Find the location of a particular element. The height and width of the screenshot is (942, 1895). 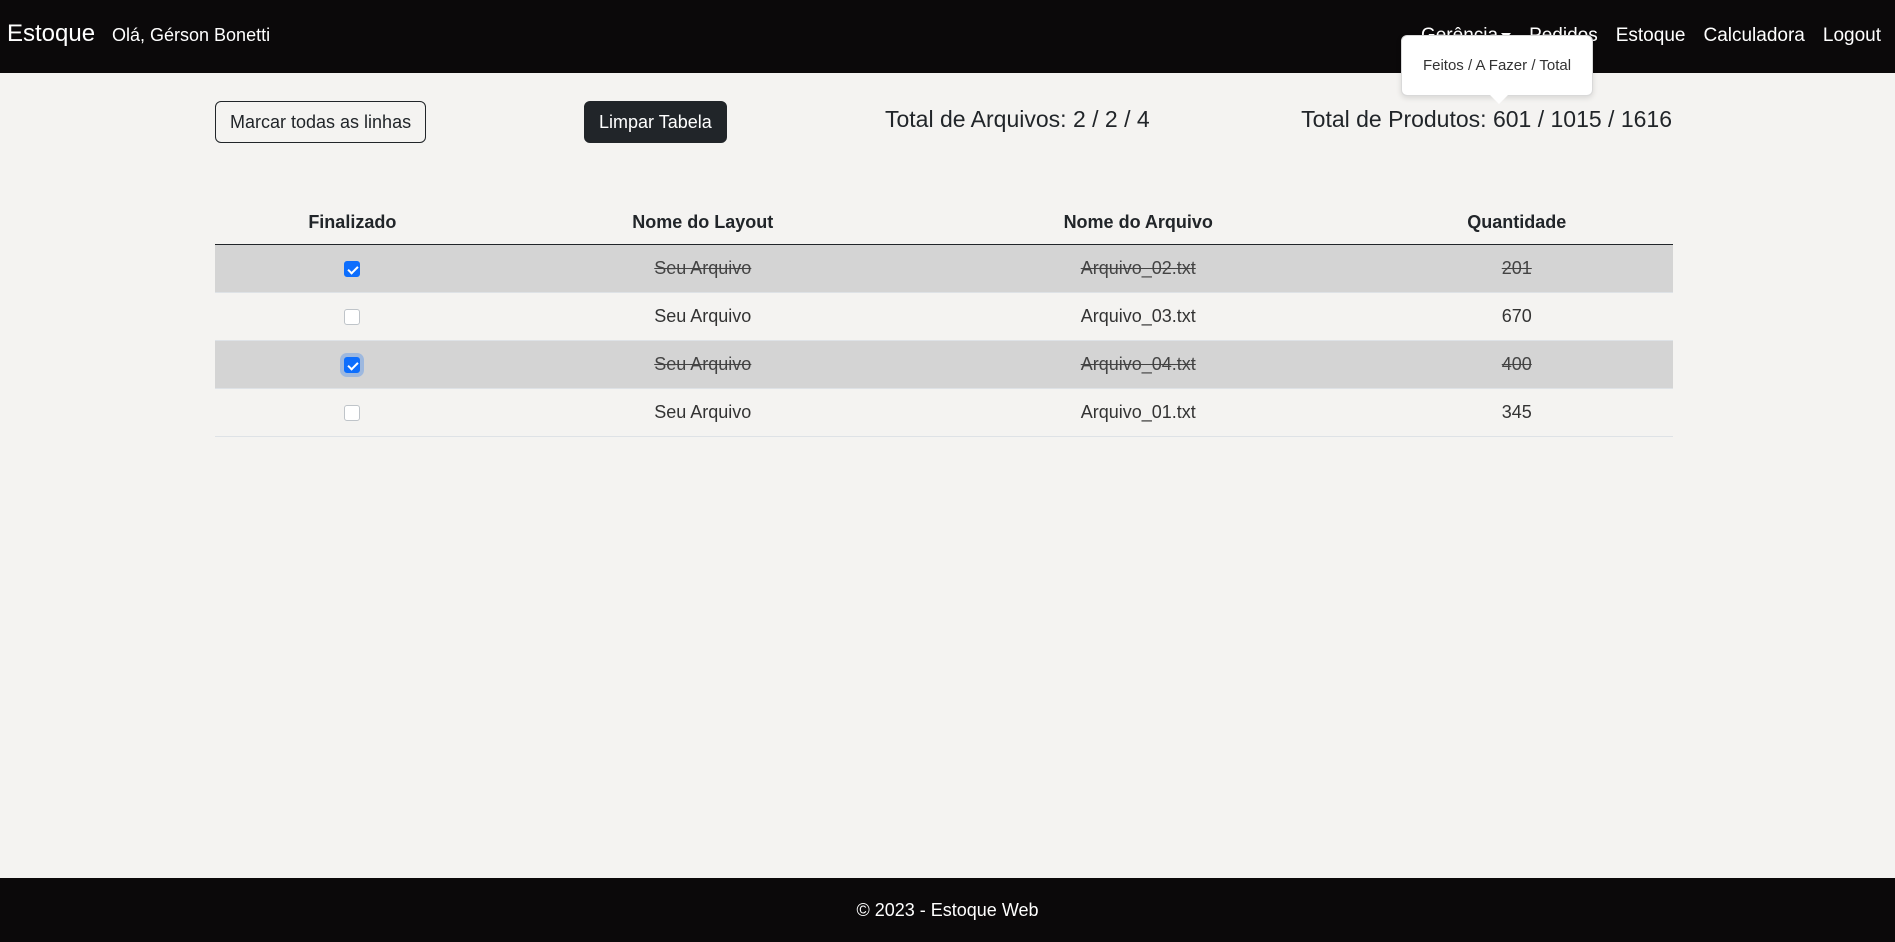

total-products-text: Total de Produtos: 601 / 1015 / 1616 is located at coordinates (1486, 119).